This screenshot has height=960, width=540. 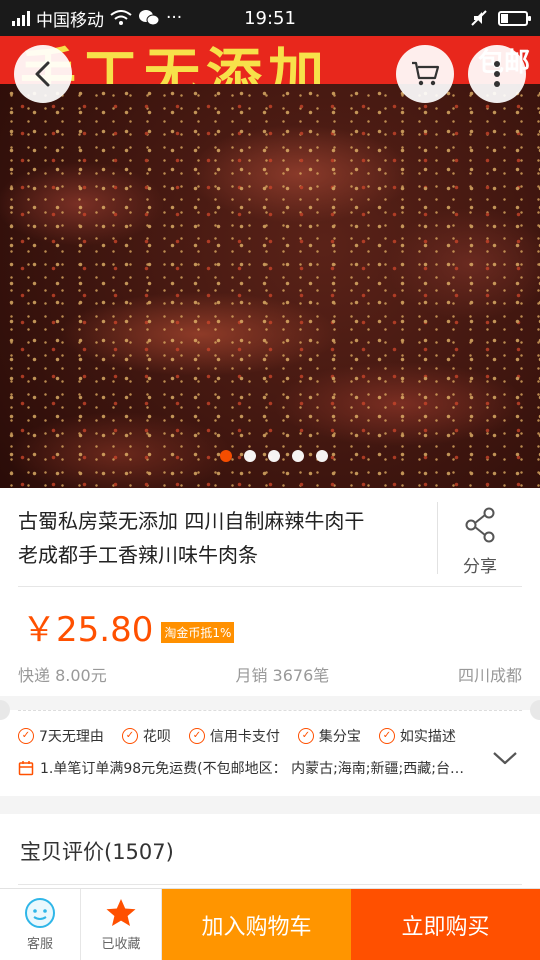 I want to click on more-button, so click(x=497, y=74).